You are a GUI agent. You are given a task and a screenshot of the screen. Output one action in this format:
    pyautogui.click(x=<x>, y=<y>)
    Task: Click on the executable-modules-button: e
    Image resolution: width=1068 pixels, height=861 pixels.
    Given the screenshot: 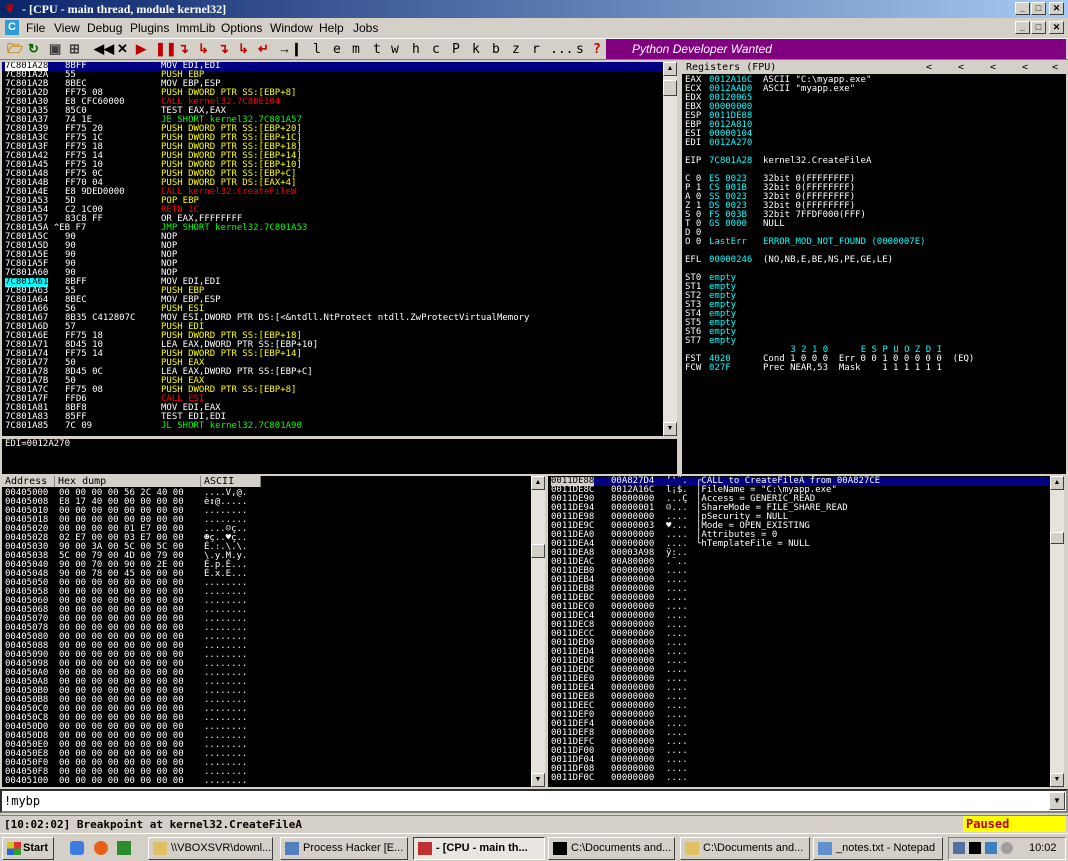 What is the action you would take?
    pyautogui.click(x=337, y=49)
    